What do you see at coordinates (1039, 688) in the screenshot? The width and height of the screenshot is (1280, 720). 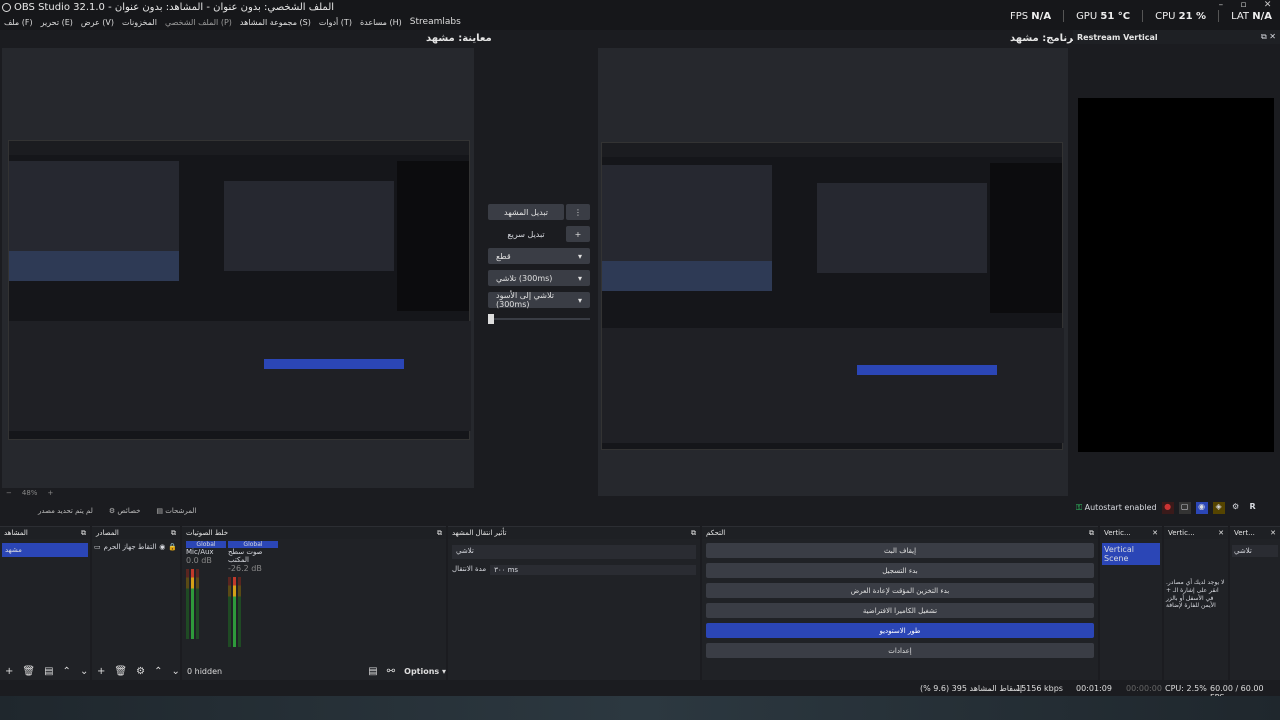 I see `bitrate: 15156 kbps` at bounding box center [1039, 688].